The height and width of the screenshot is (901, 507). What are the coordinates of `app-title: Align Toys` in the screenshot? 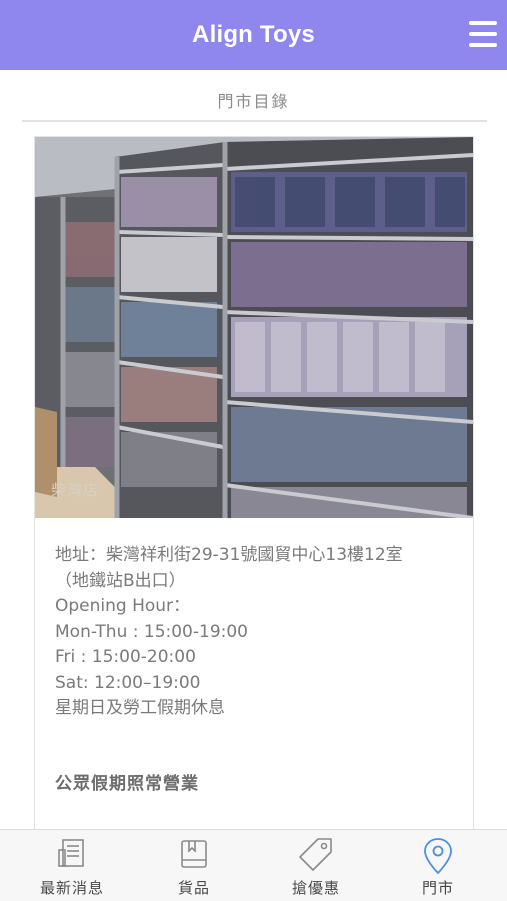 It's located at (253, 34).